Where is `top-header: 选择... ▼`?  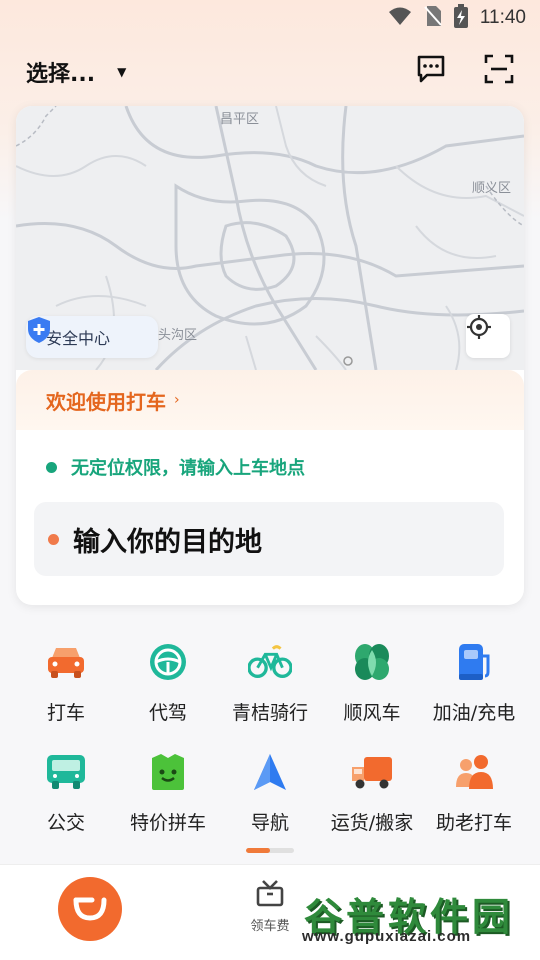
top-header: 选择... ▼ is located at coordinates (270, 70).